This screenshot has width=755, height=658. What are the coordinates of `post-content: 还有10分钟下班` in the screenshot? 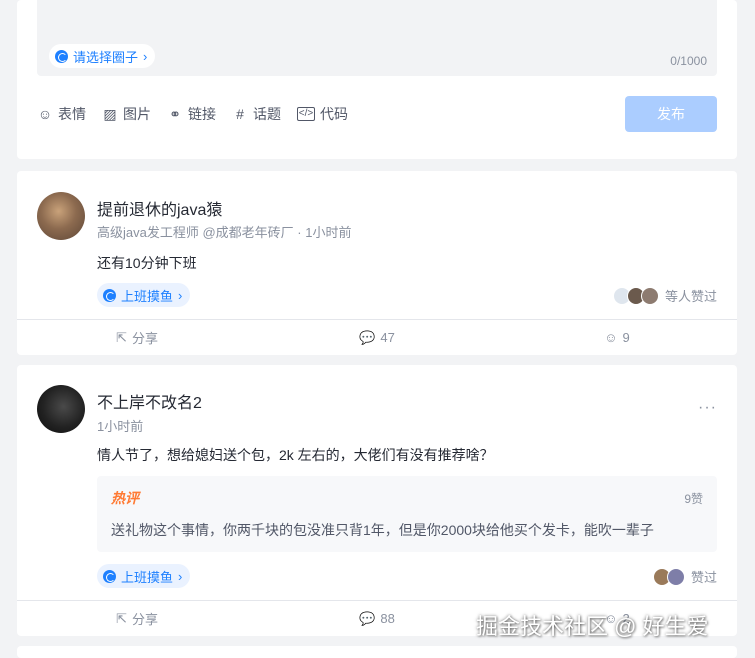 It's located at (147, 263).